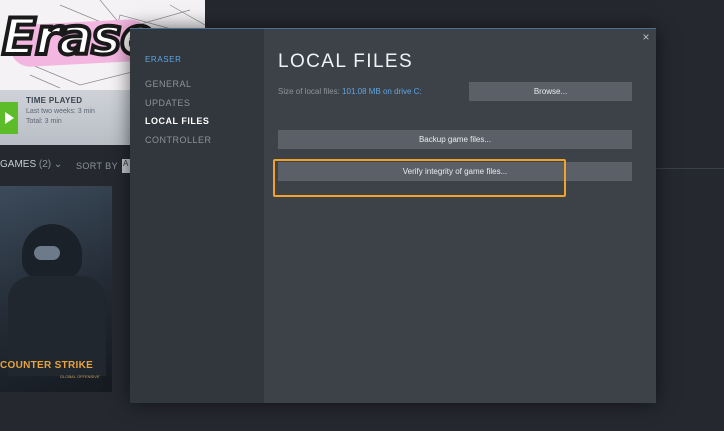  I want to click on size-value-link: 101.08 MB on drive C:, so click(382, 91).